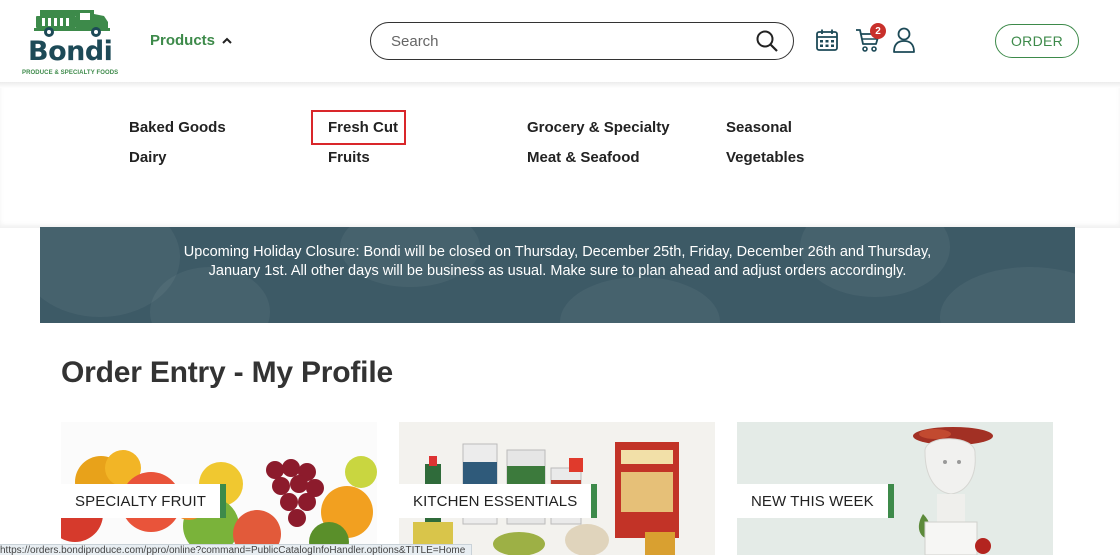  I want to click on menu-item-fruits: Fruits, so click(349, 157).